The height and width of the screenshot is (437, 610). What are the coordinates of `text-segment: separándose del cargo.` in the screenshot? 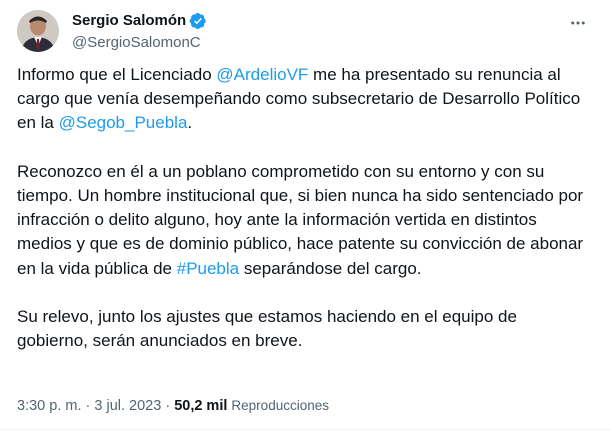 It's located at (330, 268).